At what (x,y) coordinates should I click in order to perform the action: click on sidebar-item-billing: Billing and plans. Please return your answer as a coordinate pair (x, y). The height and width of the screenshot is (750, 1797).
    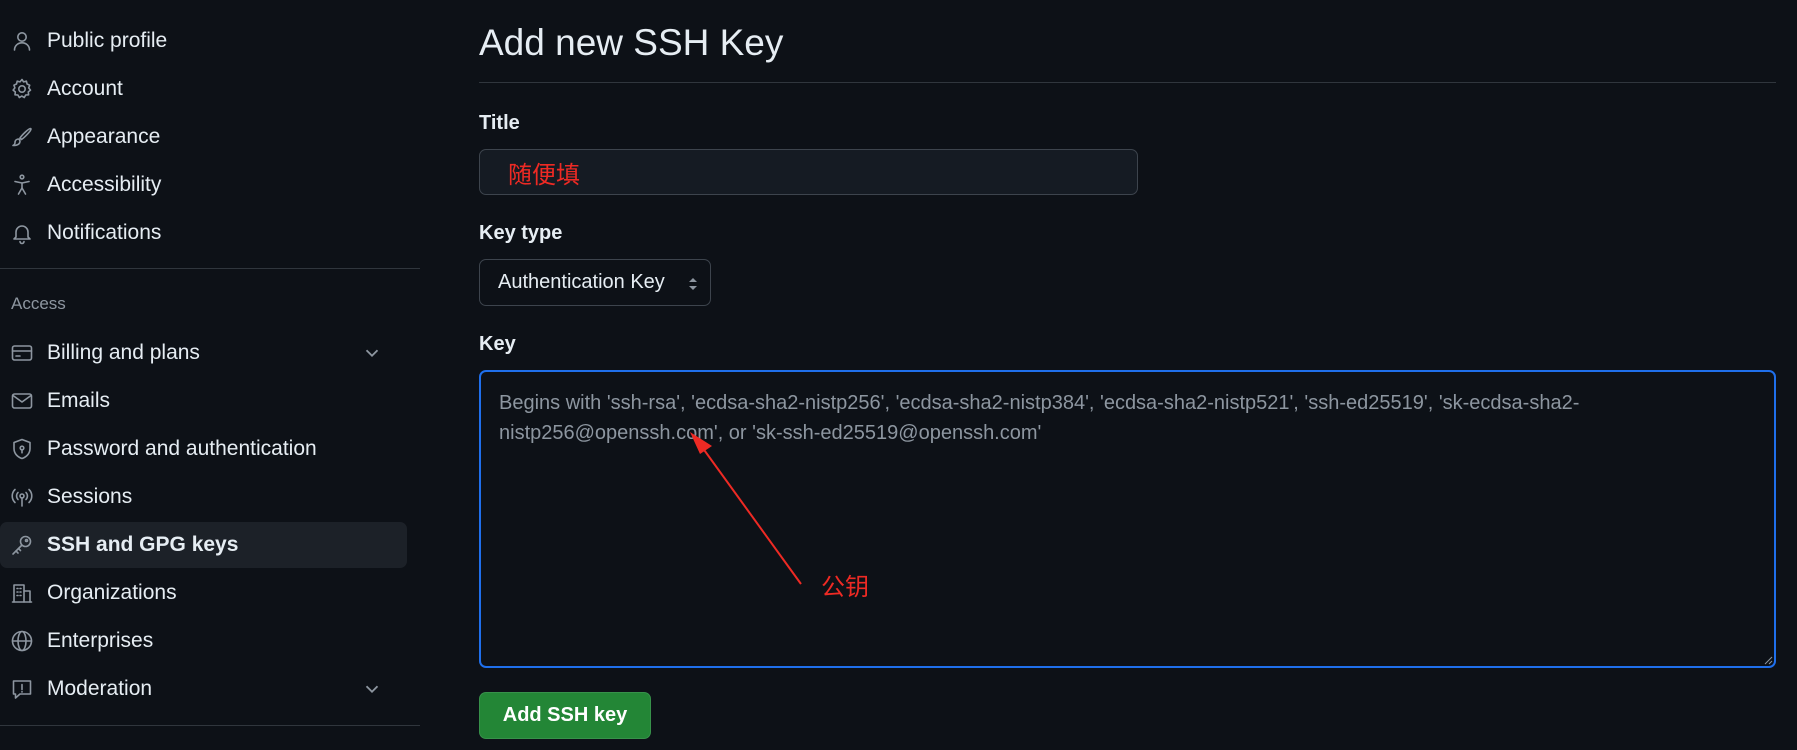
    Looking at the image, I should click on (203, 353).